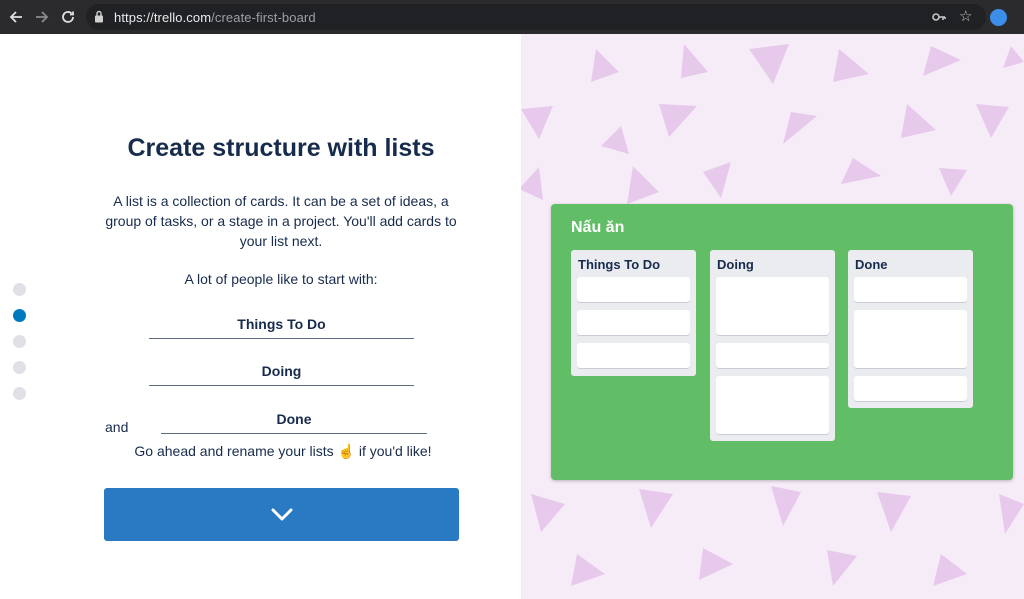 This screenshot has width=1024, height=599. Describe the element at coordinates (281, 279) in the screenshot. I see `hint-text: A lot of people like to start with:` at that location.